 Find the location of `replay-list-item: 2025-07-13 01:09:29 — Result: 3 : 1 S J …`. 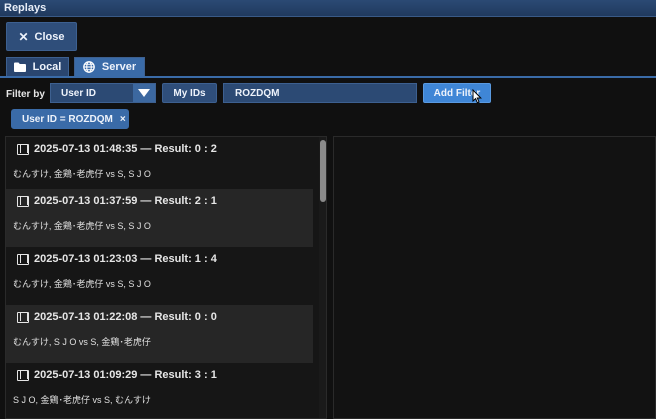

replay-list-item: 2025-07-13 01:09:29 — Result: 3 : 1 S J … is located at coordinates (159, 390).